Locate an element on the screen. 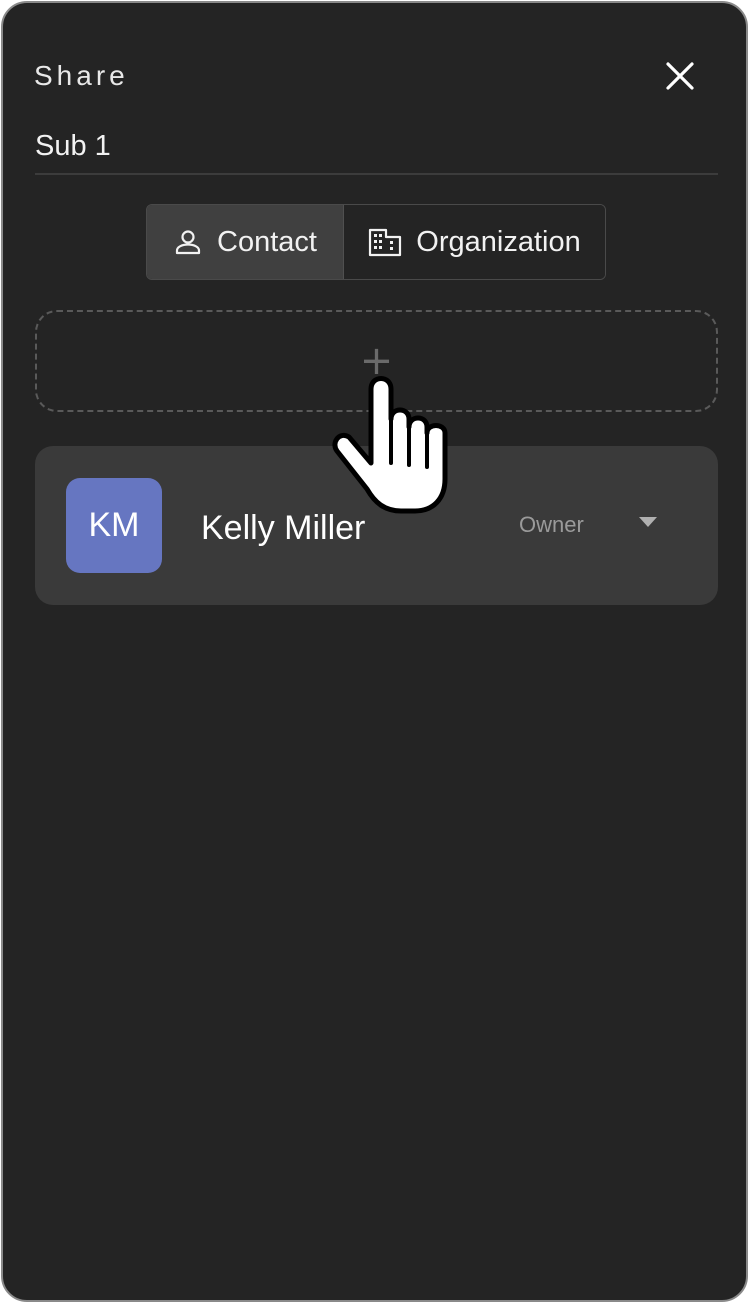 The width and height of the screenshot is (749, 1303). role-value: Owner is located at coordinates (551, 524).